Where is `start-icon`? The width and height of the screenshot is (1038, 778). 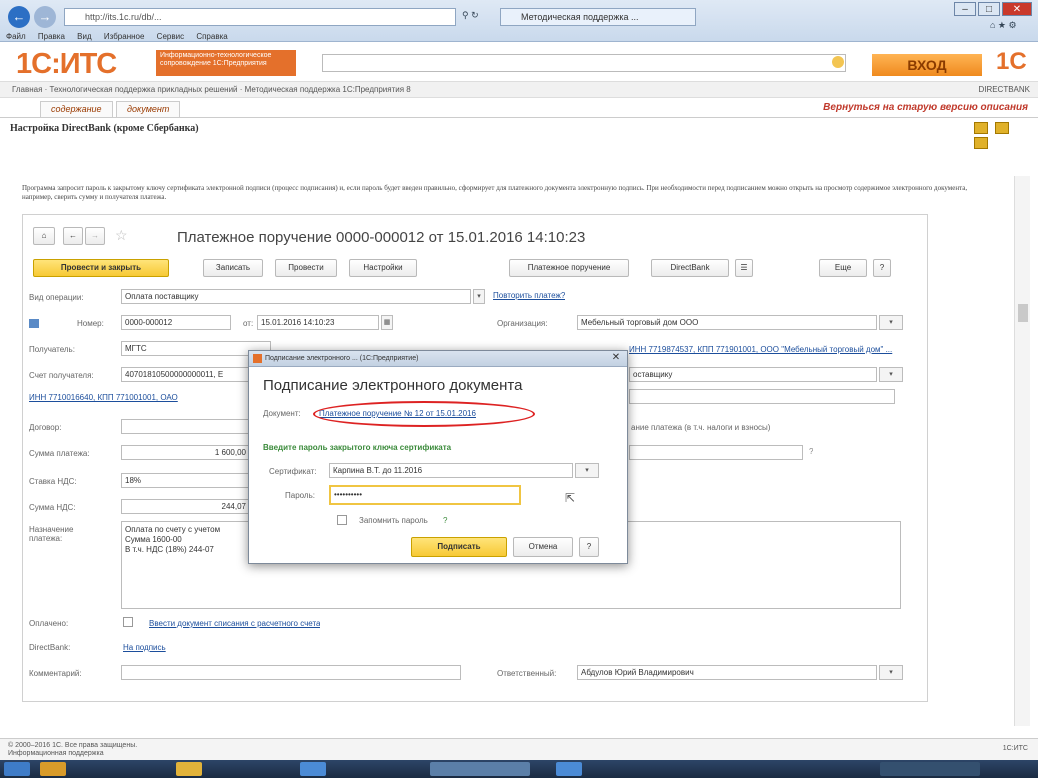 start-icon is located at coordinates (17, 769).